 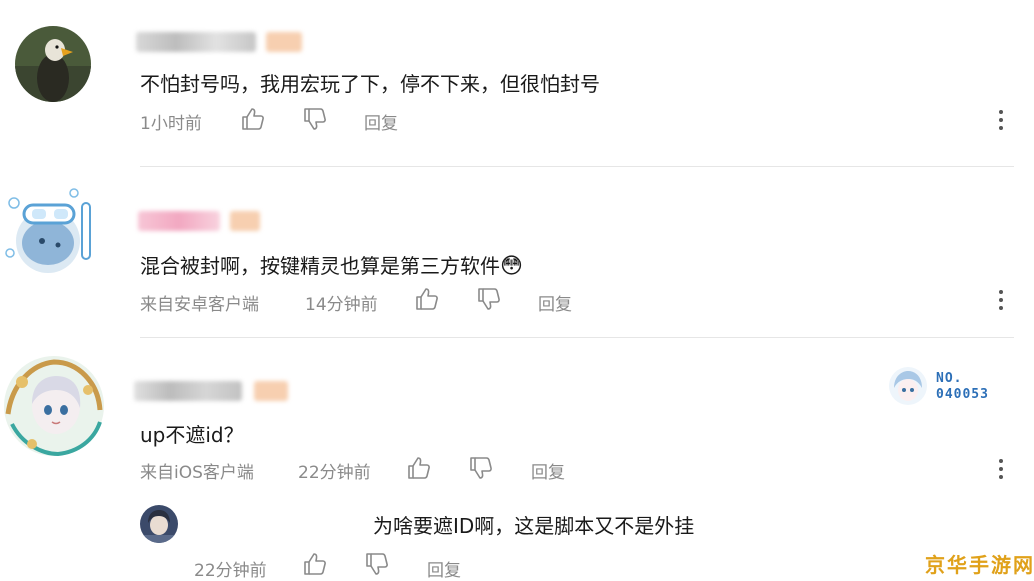 I want to click on fan-badge-number: 040053, so click(x=962, y=394).